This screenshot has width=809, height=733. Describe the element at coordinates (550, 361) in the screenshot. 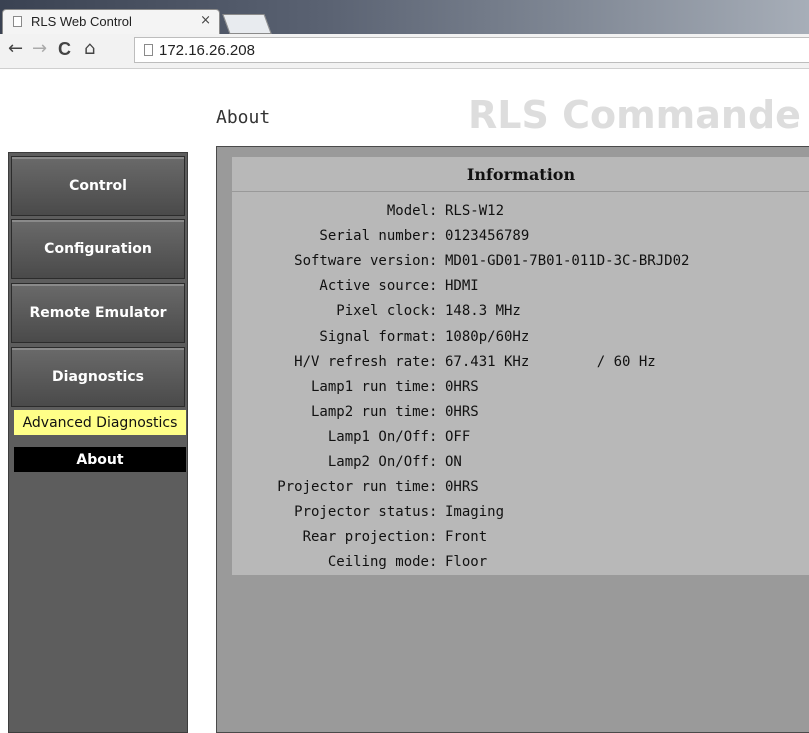

I see `info-row-value: 67.431 KHz / 60 Hz` at that location.